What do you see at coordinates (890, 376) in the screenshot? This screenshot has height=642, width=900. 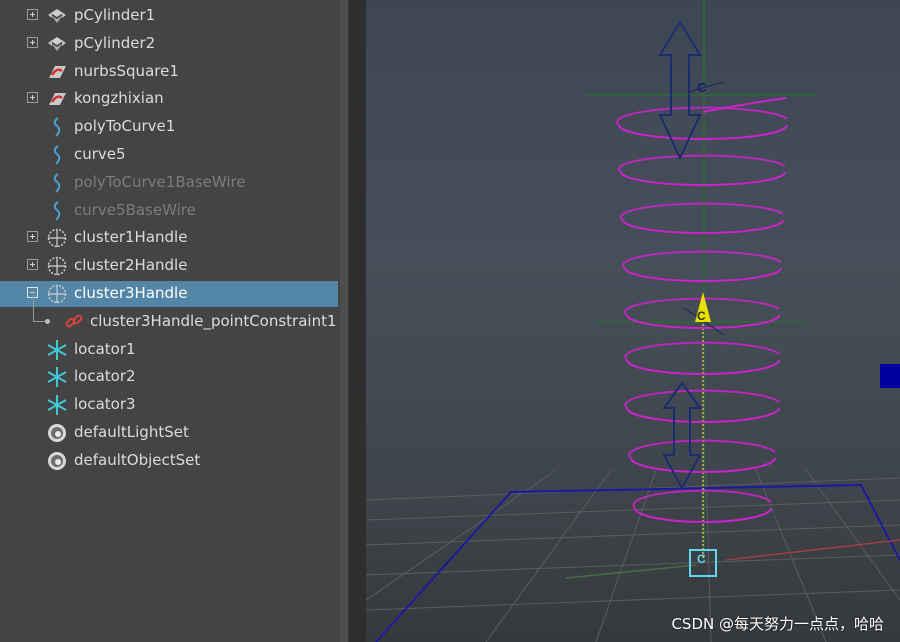 I see `offscreen-object` at bounding box center [890, 376].